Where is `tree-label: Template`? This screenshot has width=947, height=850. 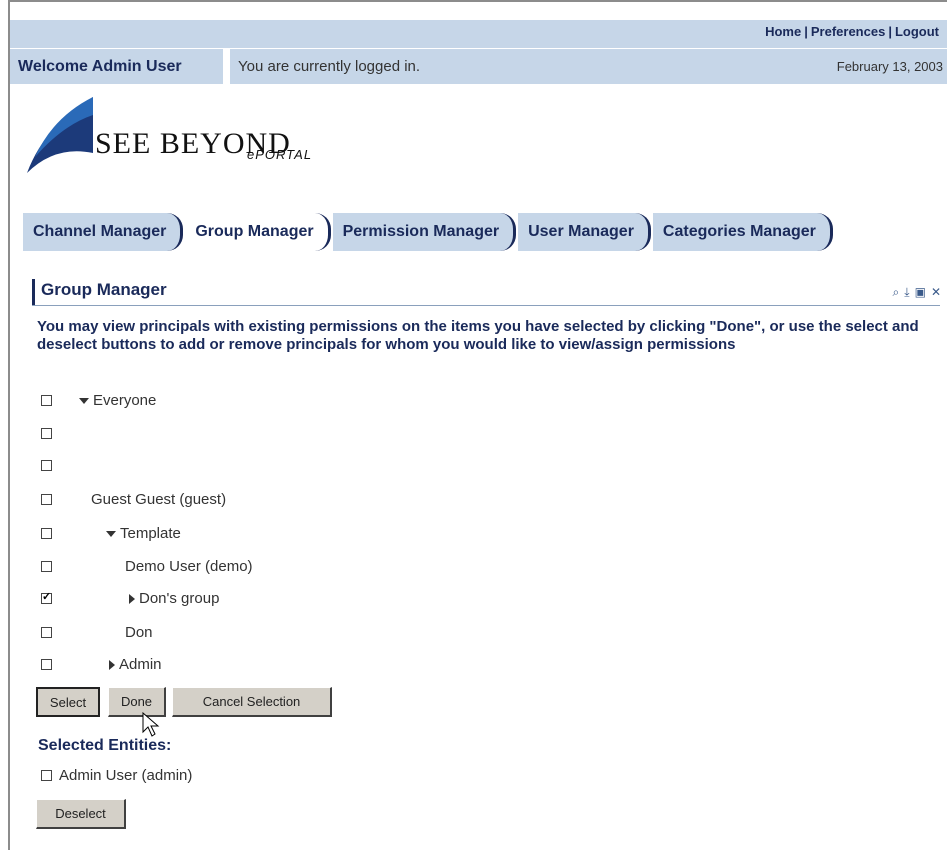
tree-label: Template is located at coordinates (143, 533).